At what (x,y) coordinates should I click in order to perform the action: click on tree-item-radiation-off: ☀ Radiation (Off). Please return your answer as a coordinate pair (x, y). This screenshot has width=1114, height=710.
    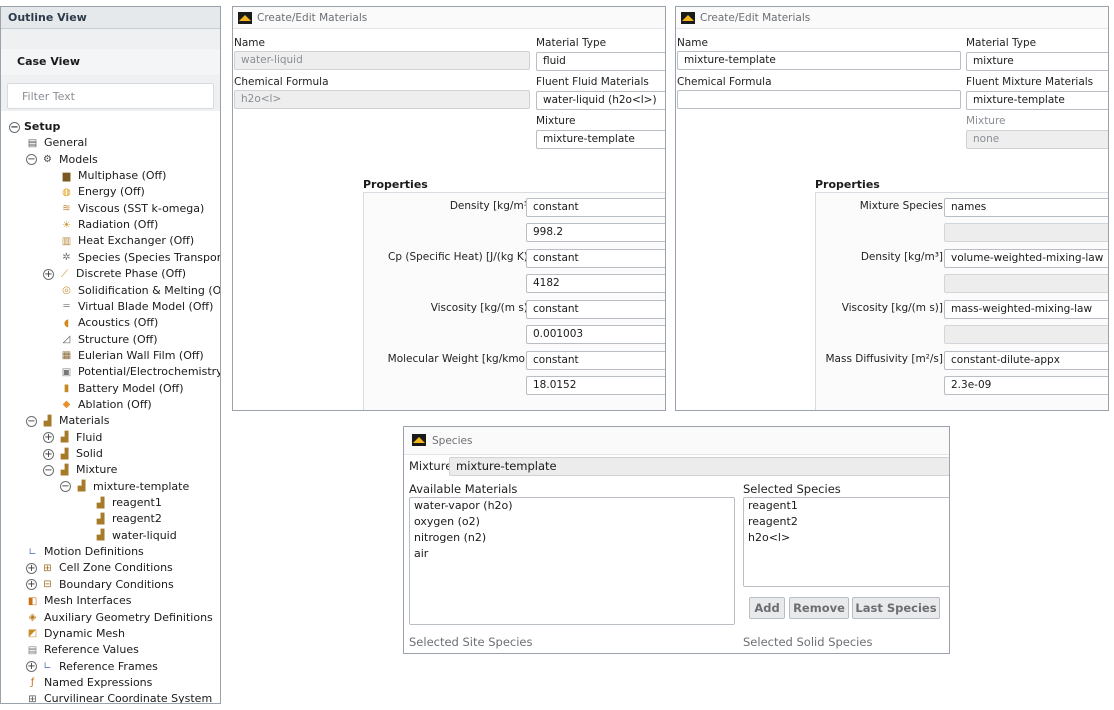
    Looking at the image, I should click on (109, 225).